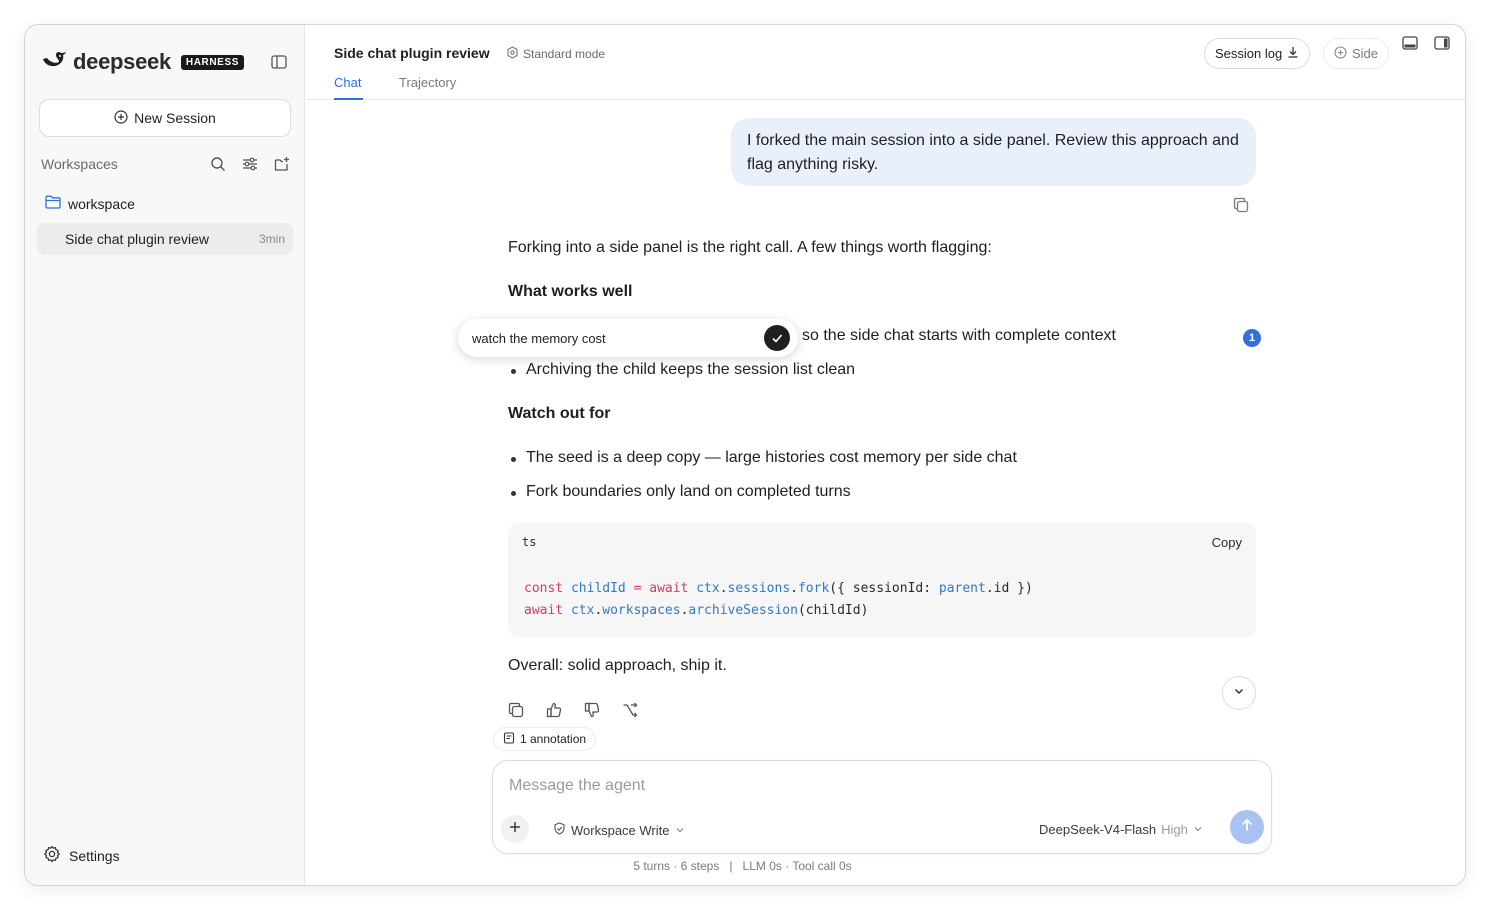  What do you see at coordinates (427, 82) in the screenshot?
I see `tab-trajectory: Trajectory` at bounding box center [427, 82].